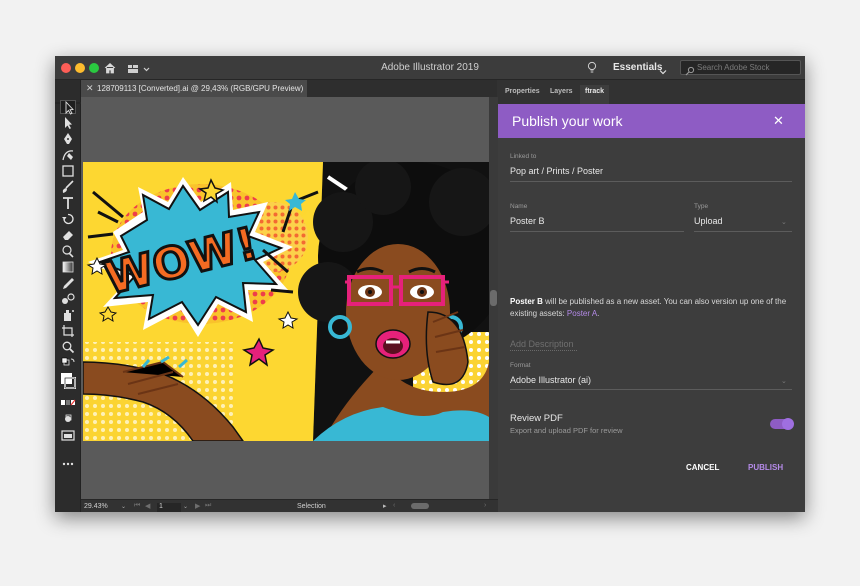 Image resolution: width=860 pixels, height=586 pixels. What do you see at coordinates (169, 507) in the screenshot?
I see `artboard-number: 1` at bounding box center [169, 507].